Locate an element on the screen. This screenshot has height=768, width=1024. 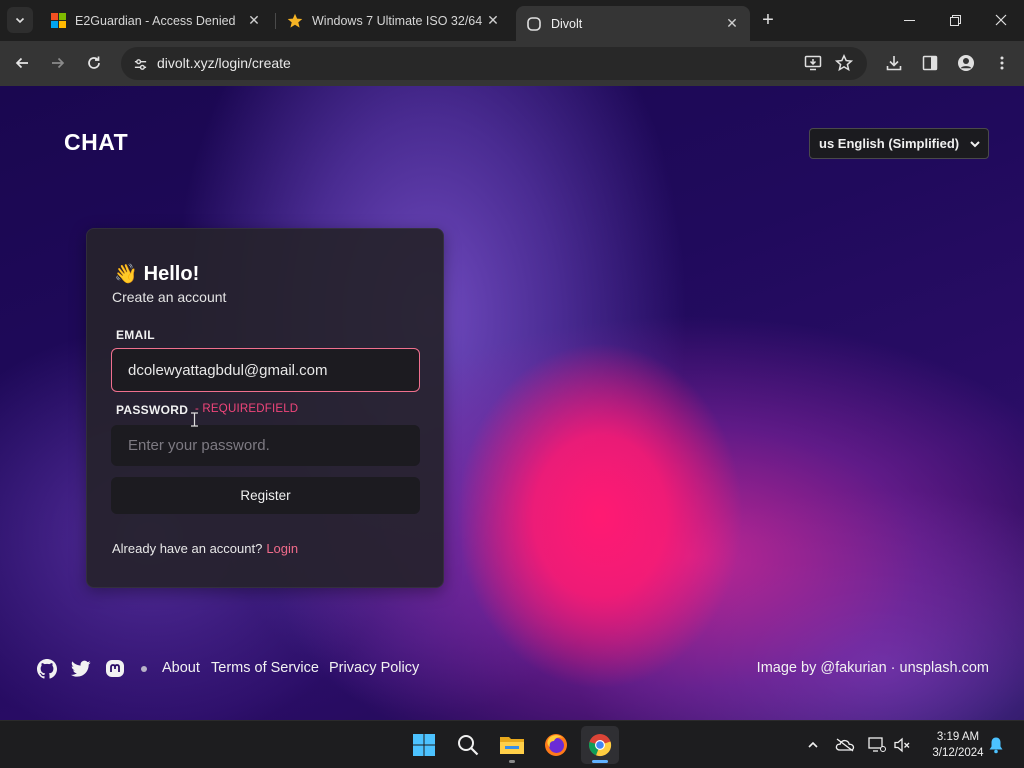
email-value: dcolewyattagbdul@gmail.com is located at coordinates (228, 370).